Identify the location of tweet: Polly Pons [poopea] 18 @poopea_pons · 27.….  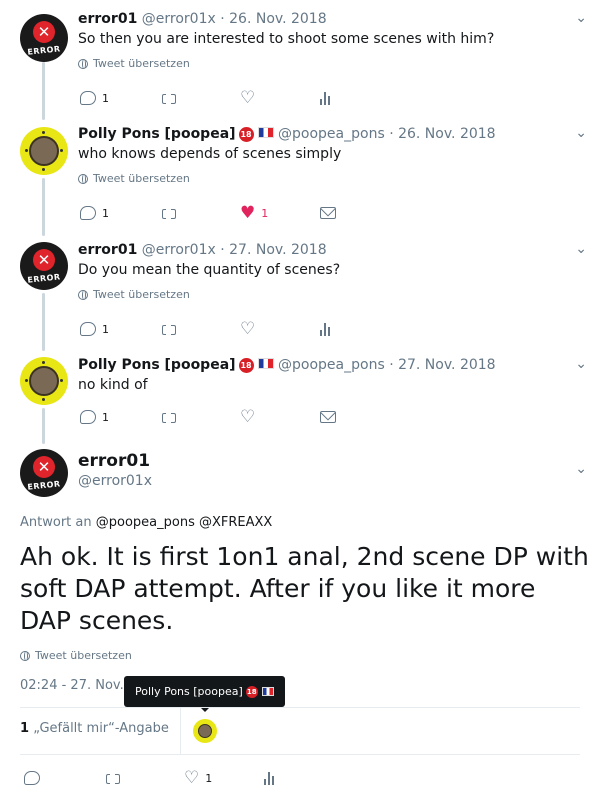
(332, 375).